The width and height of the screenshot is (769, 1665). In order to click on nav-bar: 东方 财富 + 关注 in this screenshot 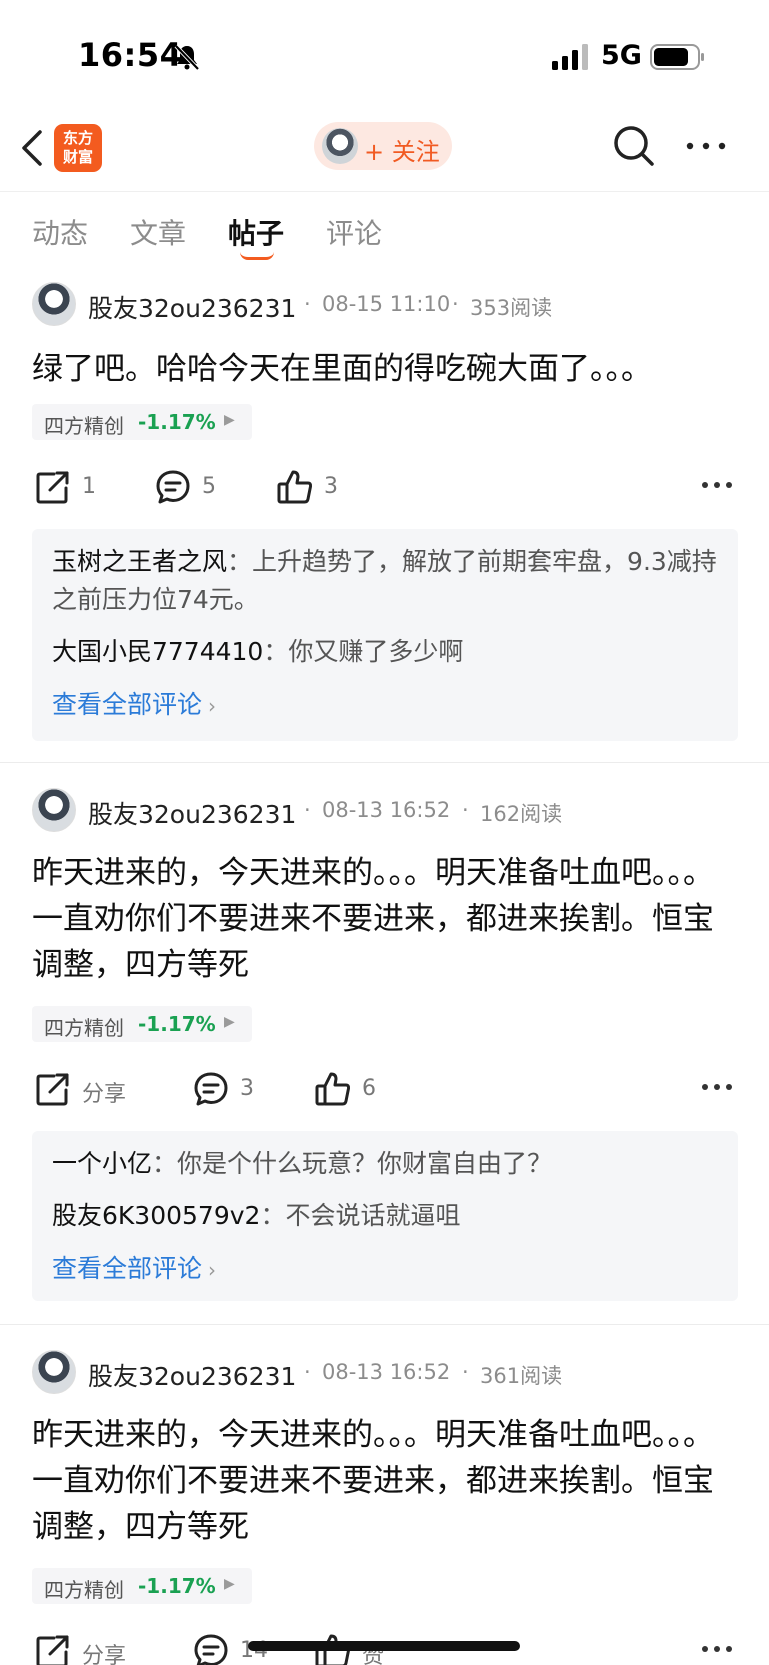, I will do `click(384, 151)`.